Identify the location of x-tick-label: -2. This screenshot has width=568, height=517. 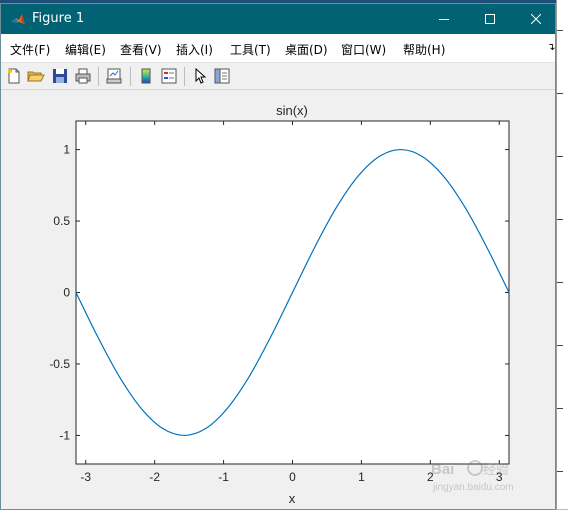
(154, 477).